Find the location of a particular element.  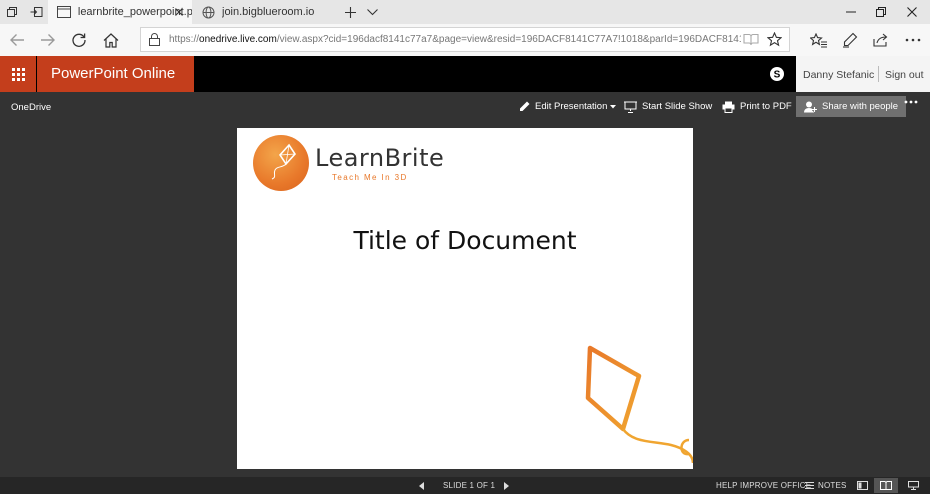

print-to-pdf-button: Print to PDF is located at coordinates (757, 106).